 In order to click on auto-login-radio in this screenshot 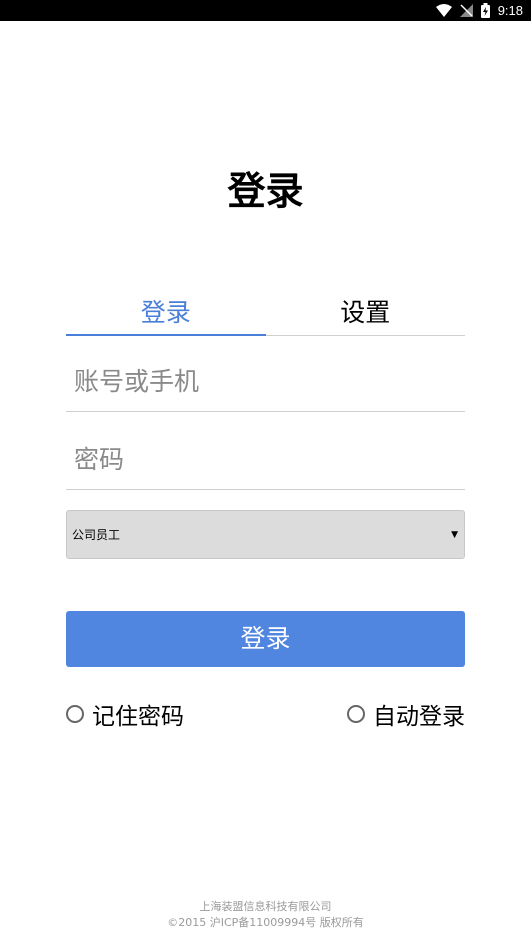, I will do `click(356, 714)`.